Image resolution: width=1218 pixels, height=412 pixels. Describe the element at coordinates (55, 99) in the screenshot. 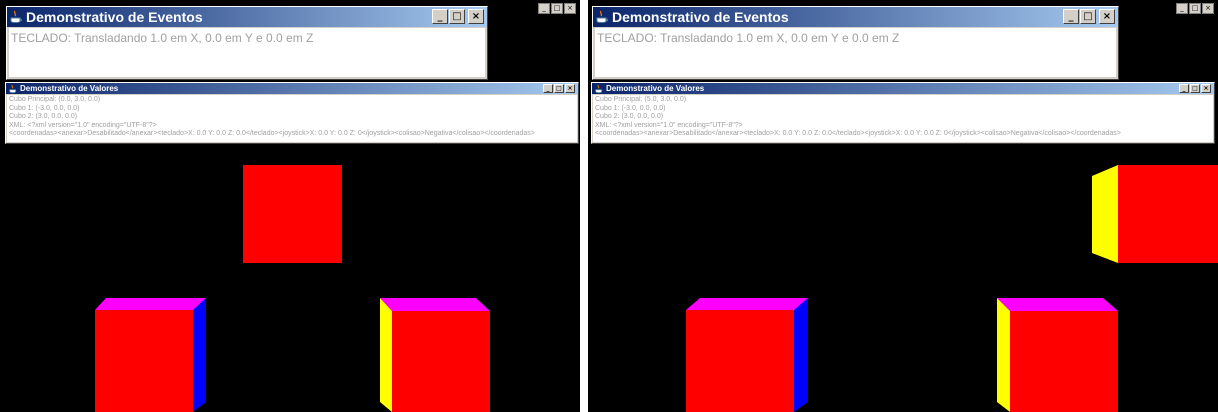

I see `main-cube-coordinates: Cubo Principal: (0.0, 3.0, 0.0)` at that location.